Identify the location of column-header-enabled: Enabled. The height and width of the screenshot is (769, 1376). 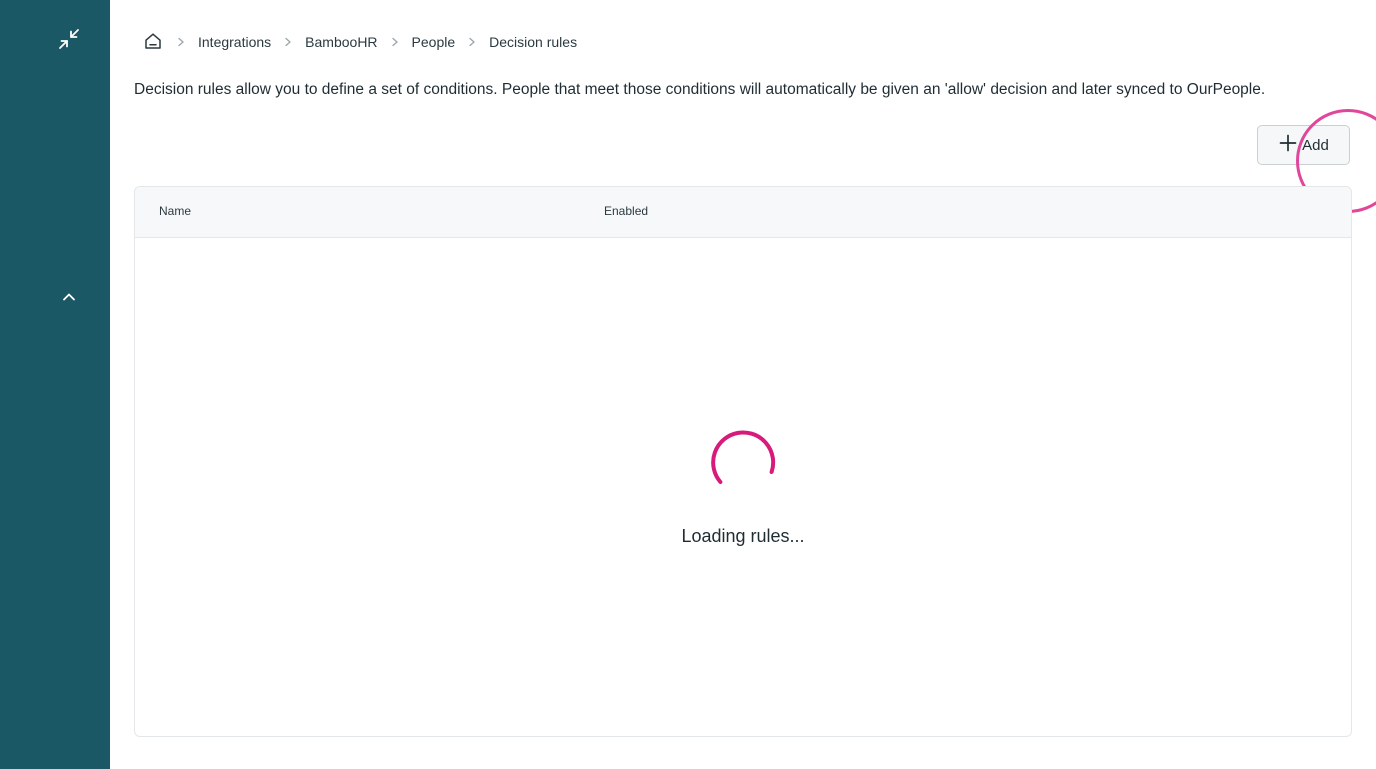
(626, 211).